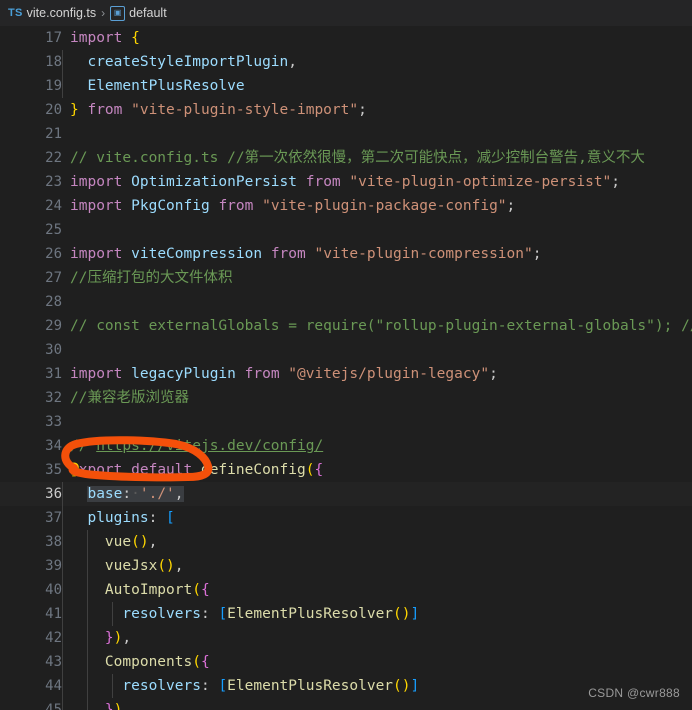  What do you see at coordinates (245, 110) in the screenshot?
I see `code-token: "vite-plugin-style-import"` at bounding box center [245, 110].